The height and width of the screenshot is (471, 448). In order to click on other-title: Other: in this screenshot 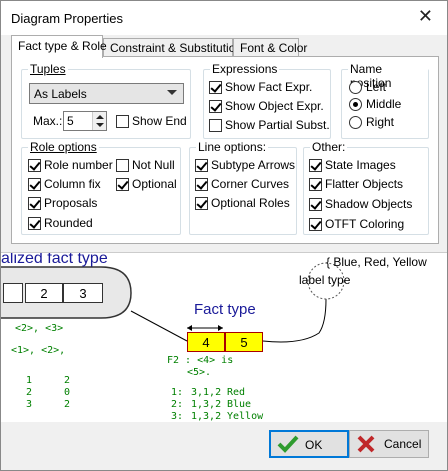, I will do `click(329, 147)`.